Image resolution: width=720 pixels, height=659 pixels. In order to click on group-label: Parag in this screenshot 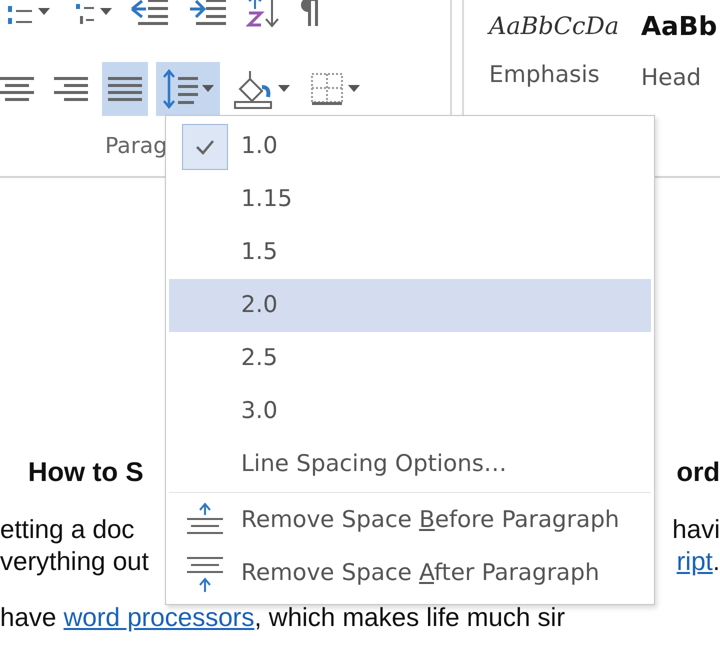, I will do `click(136, 147)`.